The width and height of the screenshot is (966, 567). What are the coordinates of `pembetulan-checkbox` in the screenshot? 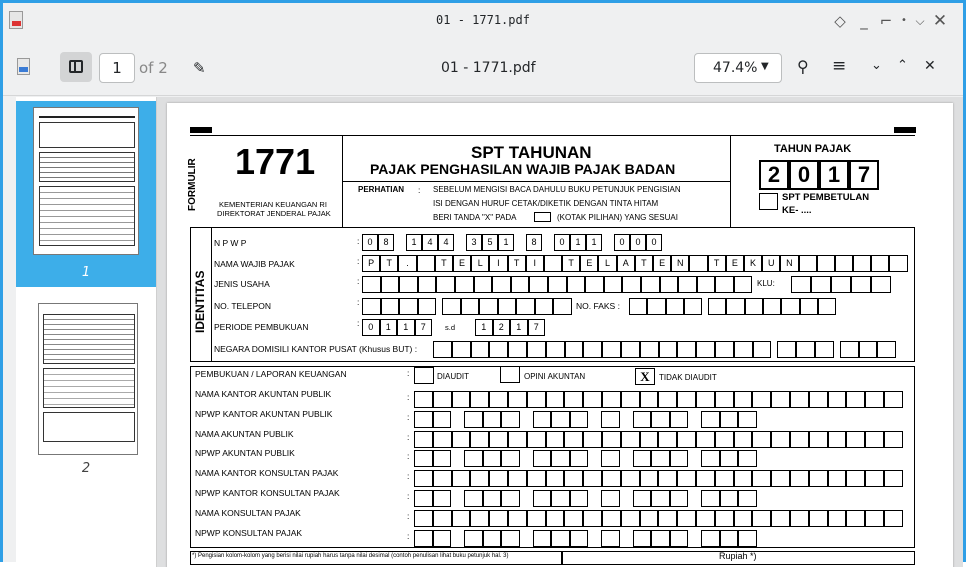 It's located at (768, 201).